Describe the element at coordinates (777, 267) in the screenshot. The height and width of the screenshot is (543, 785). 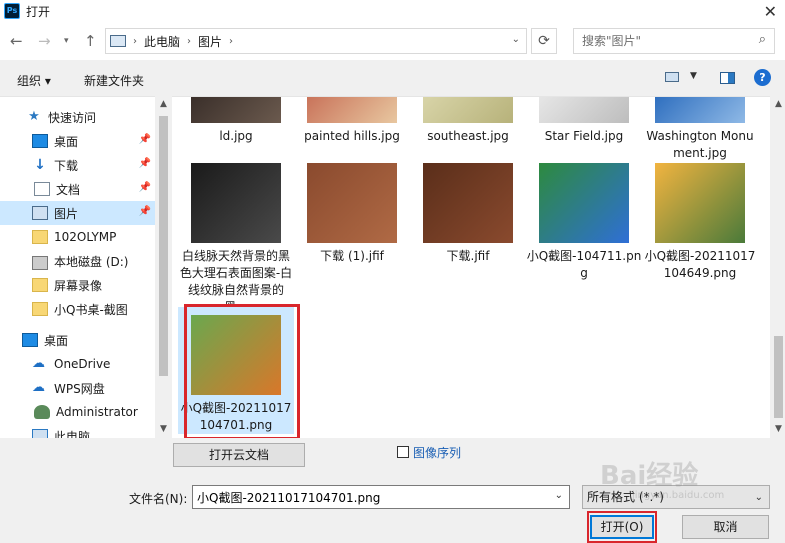
I see `content-scrollbar: ▲ ▼` at that location.